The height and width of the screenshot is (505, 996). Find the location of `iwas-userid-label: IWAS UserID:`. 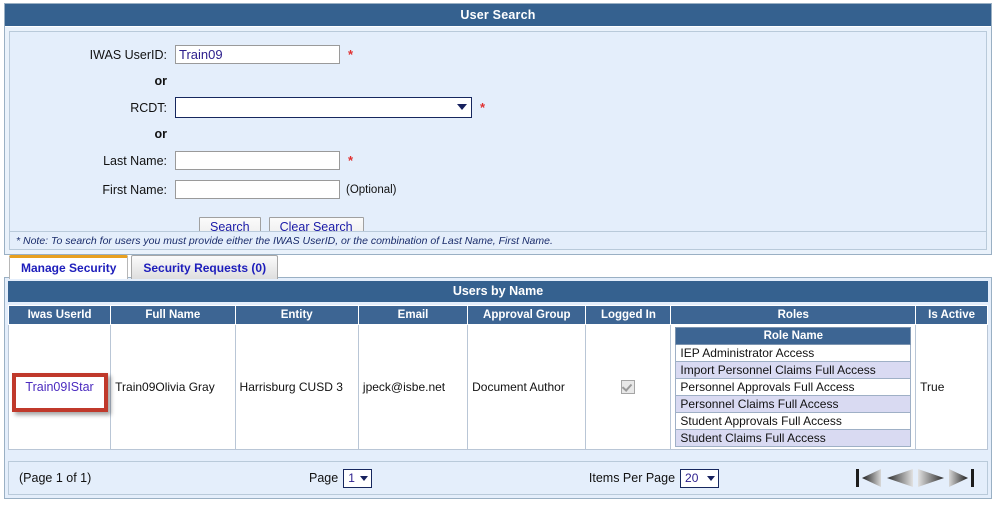

iwas-userid-label: IWAS UserID: is located at coordinates (128, 54).